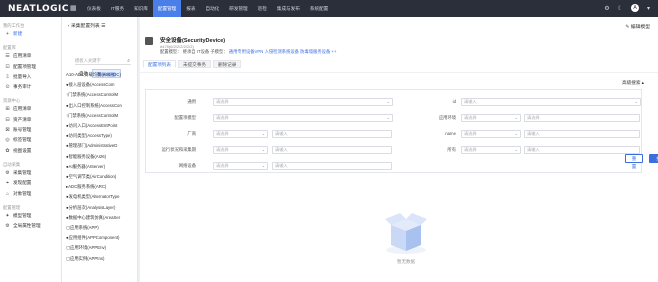 The height and width of the screenshot is (282, 658). I want to click on nav-item: 配置管理, so click(167, 8).